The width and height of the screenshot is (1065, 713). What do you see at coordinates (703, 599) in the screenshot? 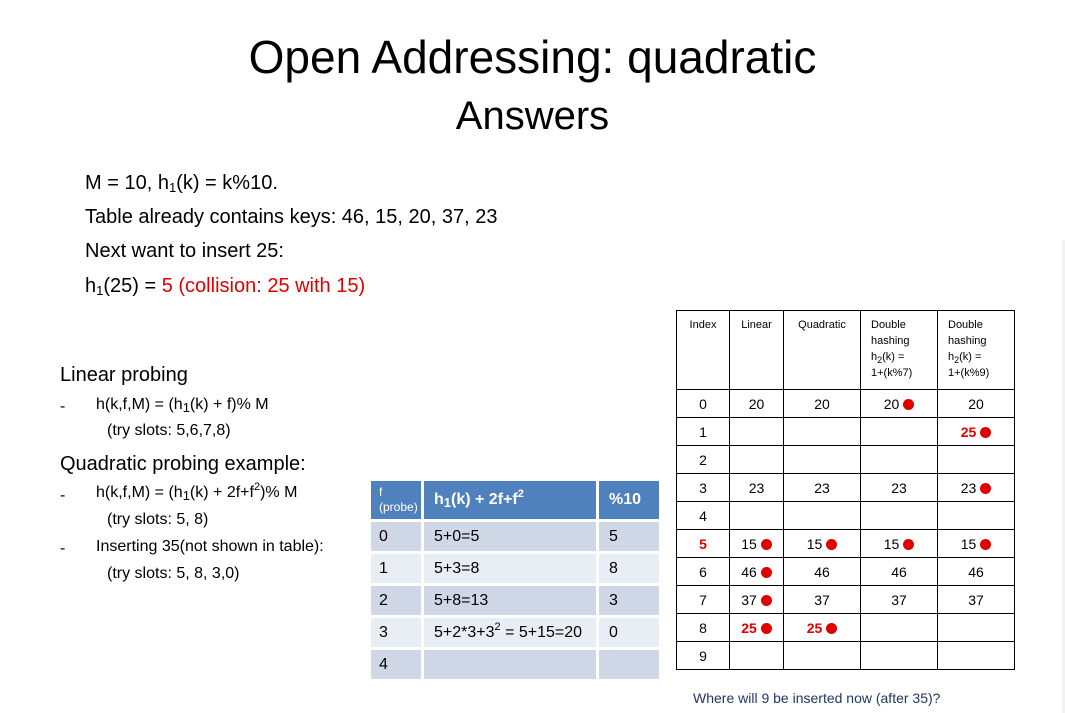
I see `hash-cell-index: 7` at bounding box center [703, 599].